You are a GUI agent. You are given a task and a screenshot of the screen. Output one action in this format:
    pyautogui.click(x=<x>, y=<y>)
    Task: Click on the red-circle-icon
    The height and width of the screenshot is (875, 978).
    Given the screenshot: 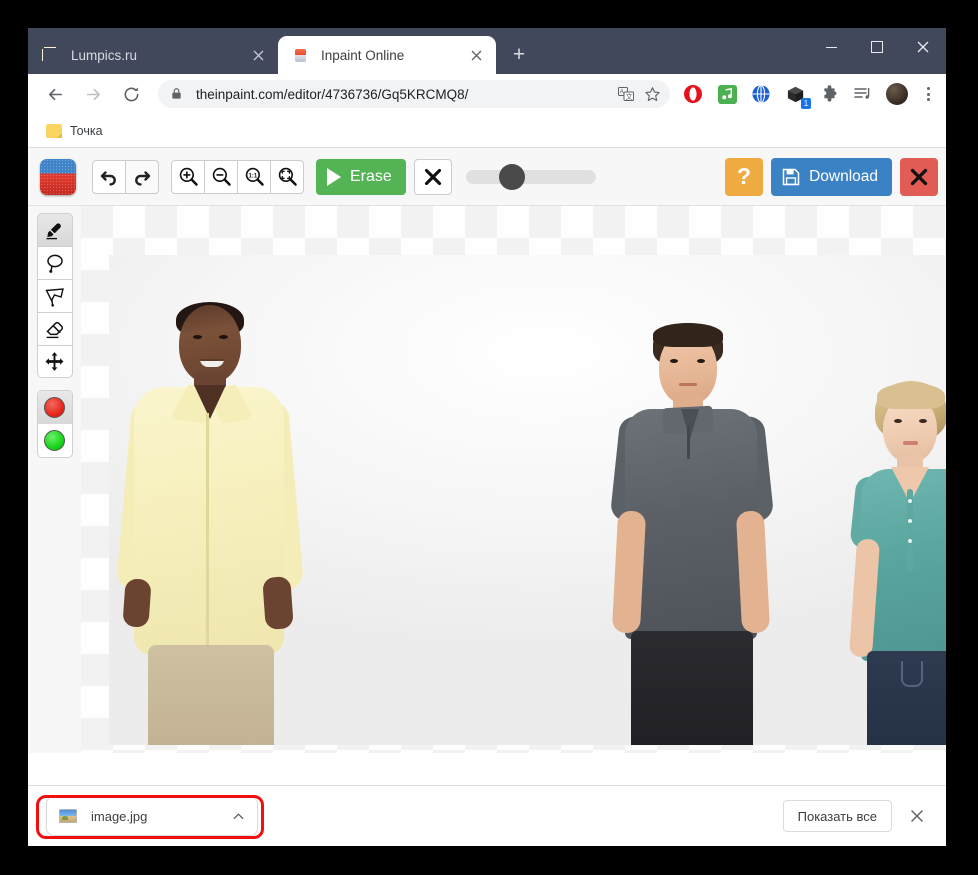 What is the action you would take?
    pyautogui.click(x=54, y=407)
    